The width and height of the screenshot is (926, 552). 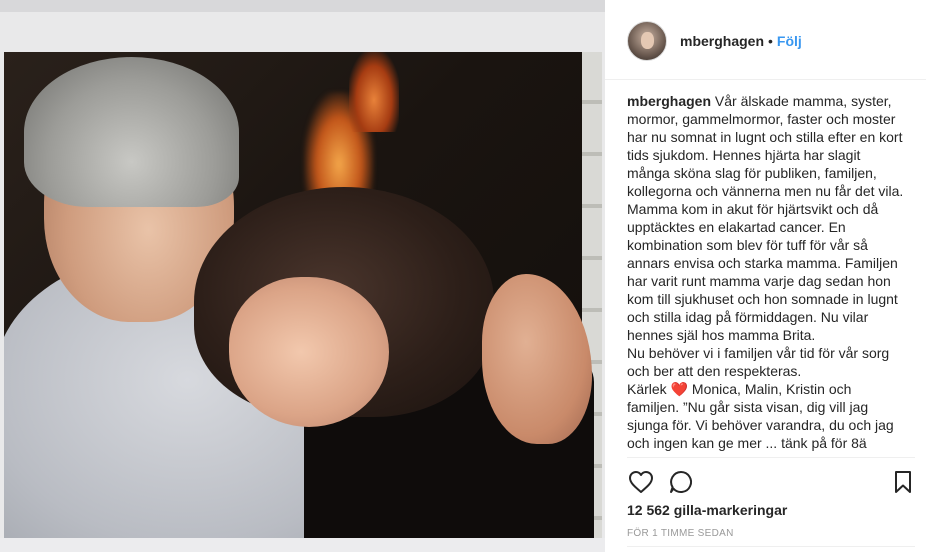 I want to click on comment-button, so click(x=681, y=482).